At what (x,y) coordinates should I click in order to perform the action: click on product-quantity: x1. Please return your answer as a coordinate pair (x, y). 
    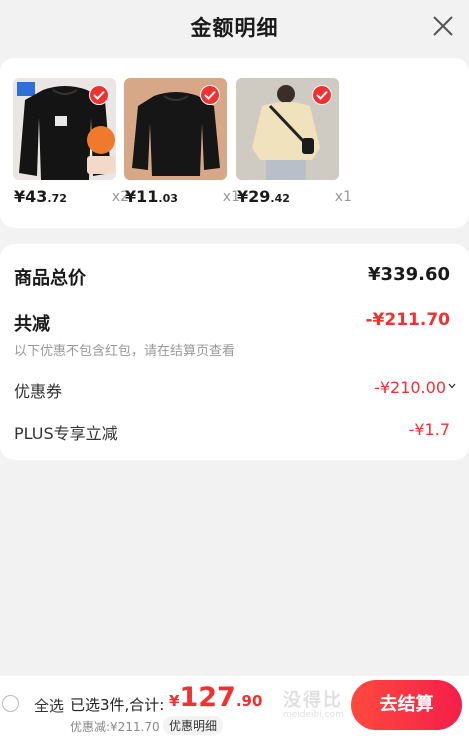
    Looking at the image, I should click on (343, 197).